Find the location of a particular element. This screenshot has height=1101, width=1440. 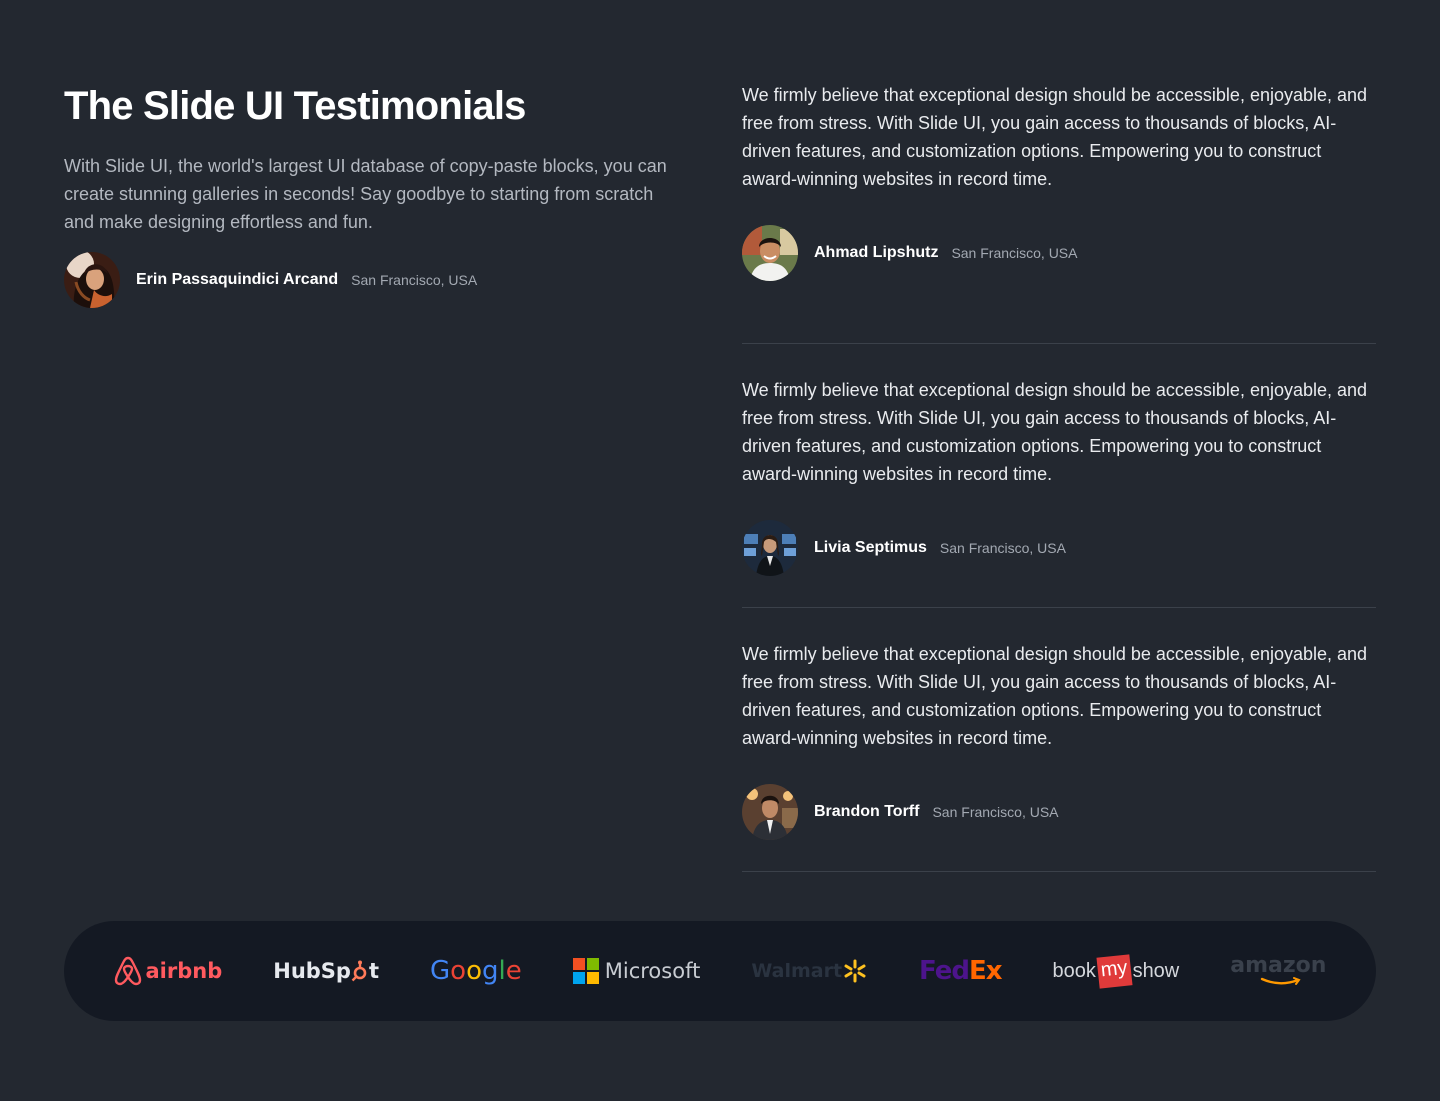

hubspot-sprocket-icon is located at coordinates (359, 971).